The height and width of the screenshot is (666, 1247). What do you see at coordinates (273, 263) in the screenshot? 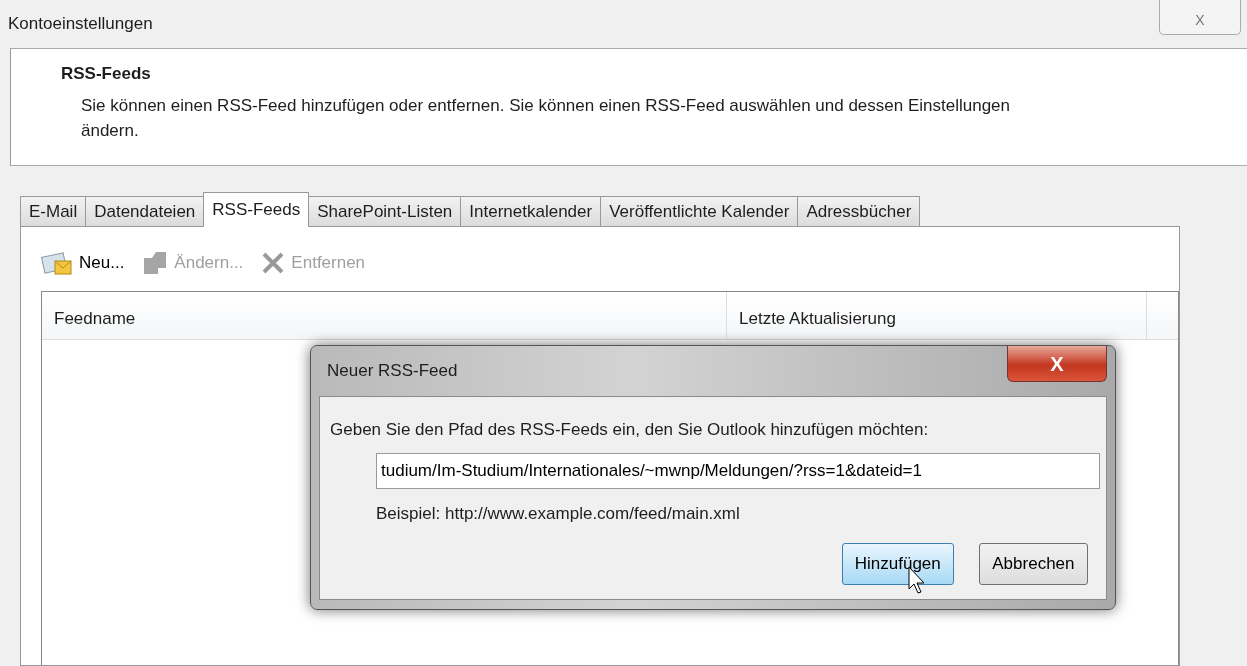
I see `close-icon` at bounding box center [273, 263].